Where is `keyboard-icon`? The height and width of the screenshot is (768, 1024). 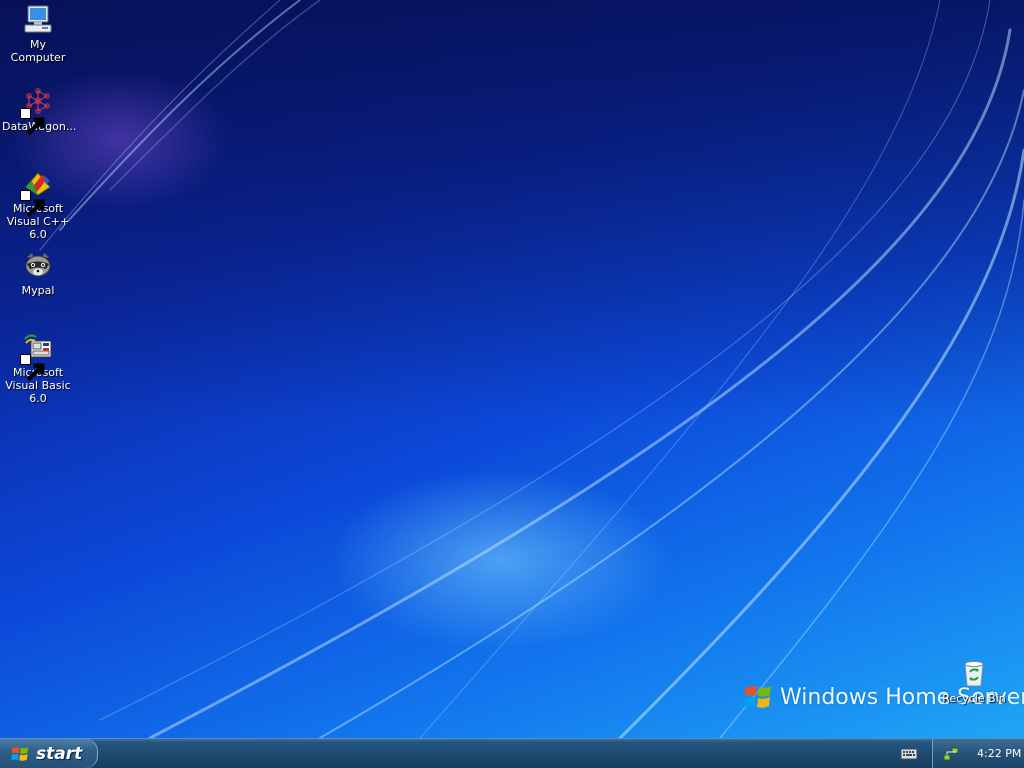
keyboard-icon is located at coordinates (909, 754).